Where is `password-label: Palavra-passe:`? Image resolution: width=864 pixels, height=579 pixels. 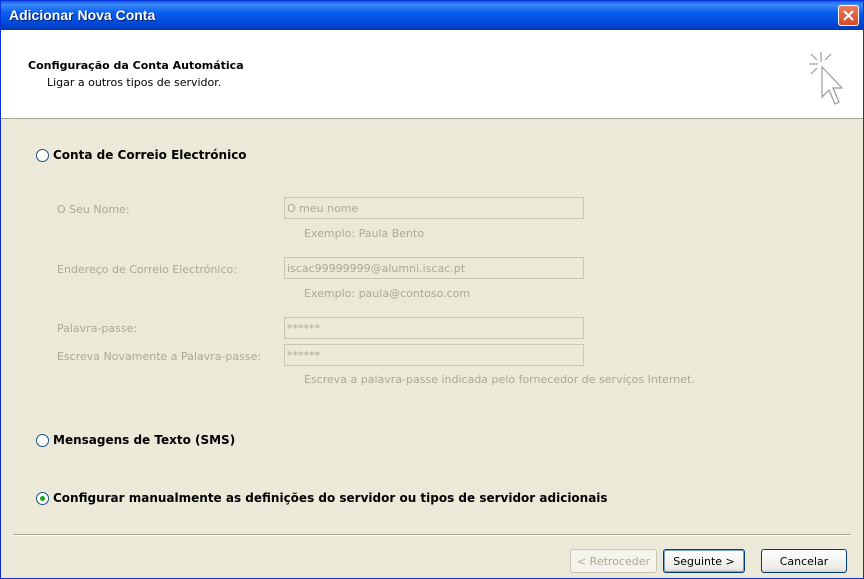
password-label: Palavra-passe: is located at coordinates (97, 328).